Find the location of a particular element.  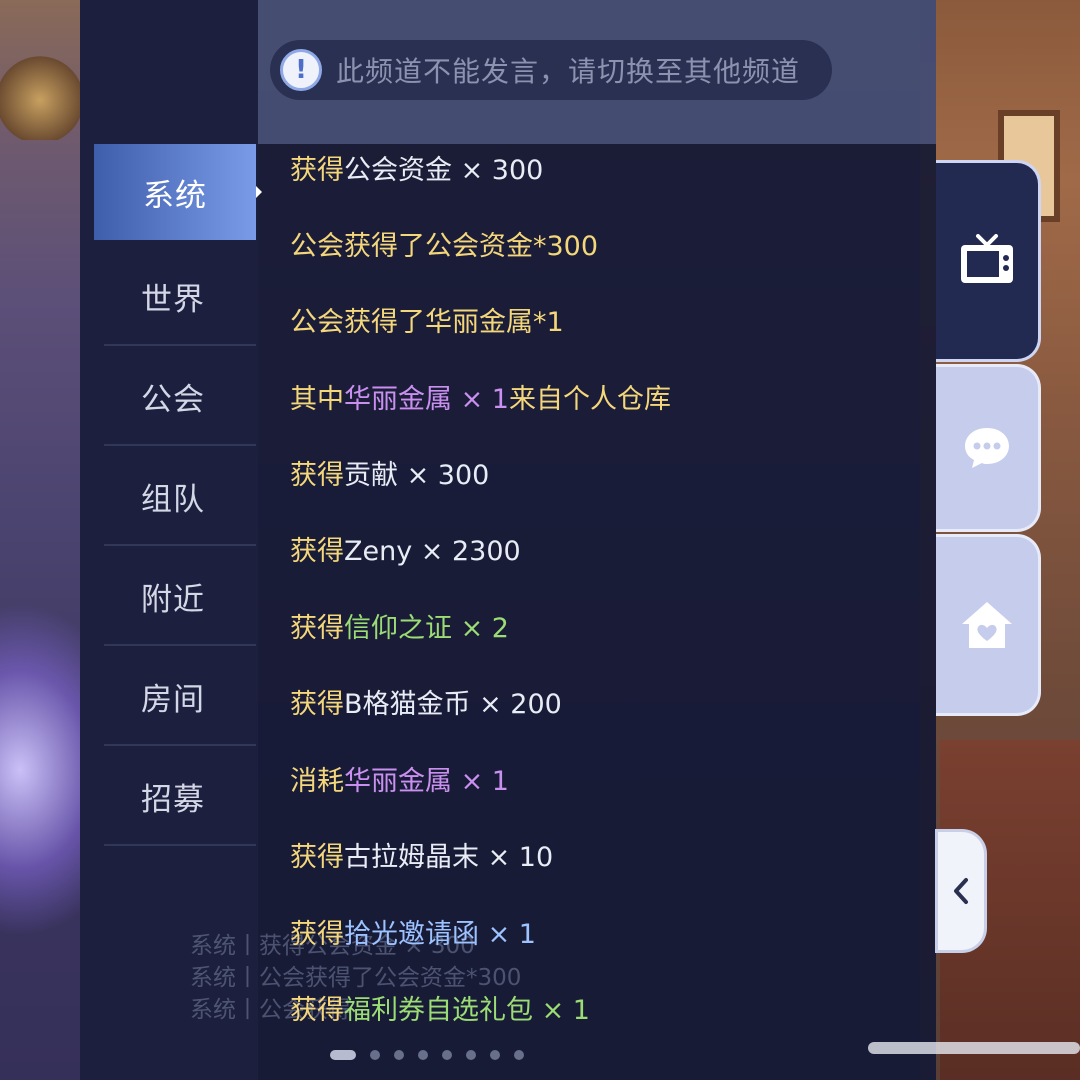

message-item: 获得贡献 × 300 is located at coordinates (389, 476).